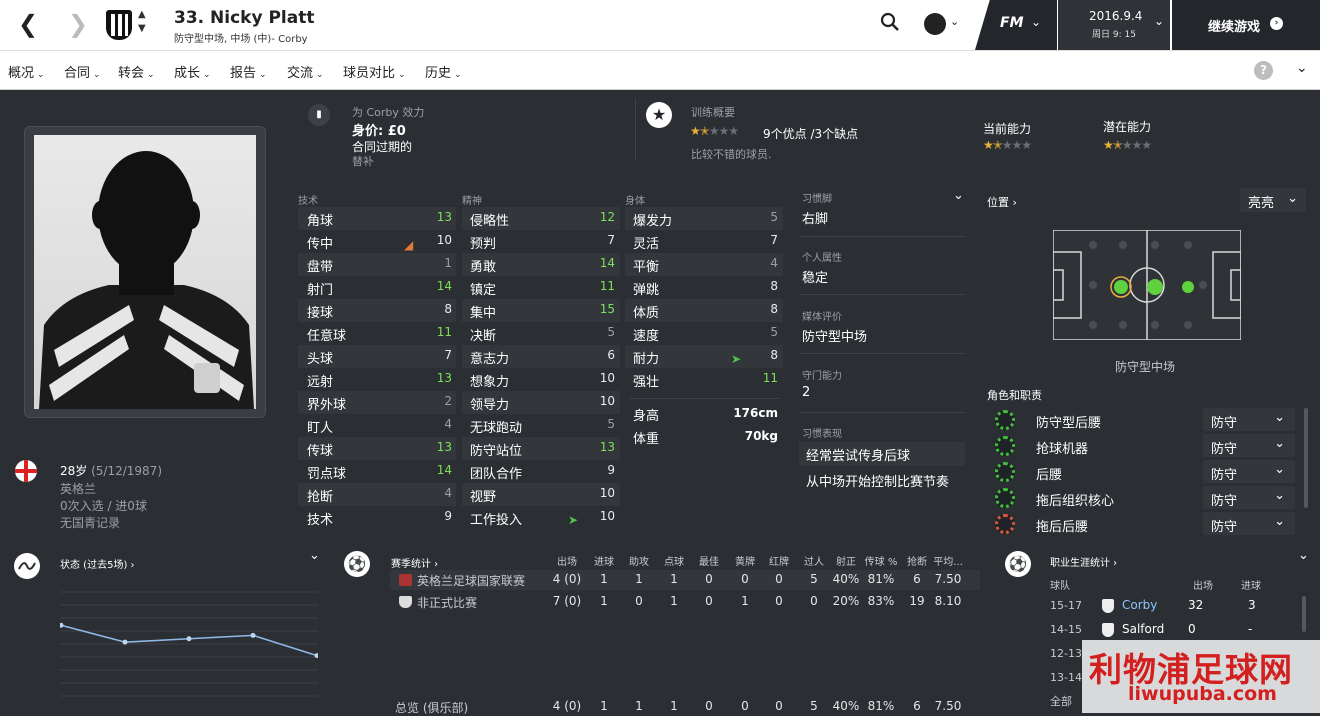 This screenshot has width=1320, height=716. I want to click on attribute-name: 弹跳, so click(646, 288).